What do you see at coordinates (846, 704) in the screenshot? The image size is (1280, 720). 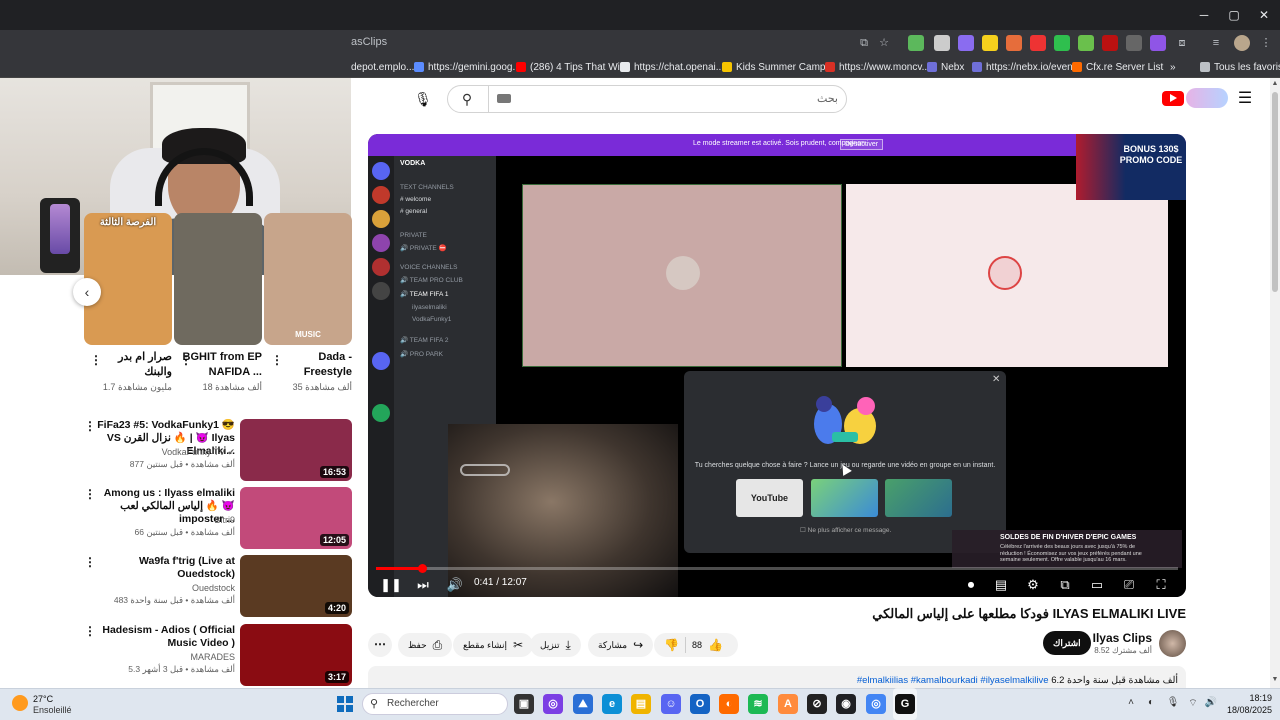 I see `taskbar-app-icon: ◉` at bounding box center [846, 704].